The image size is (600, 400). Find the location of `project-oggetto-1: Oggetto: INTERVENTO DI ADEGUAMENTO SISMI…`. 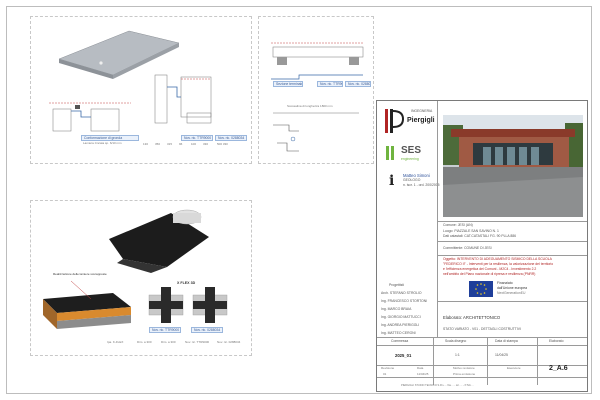

project-oggetto-1: Oggetto: INTERVENTO DI ADEGUAMENTO SISMI… is located at coordinates (497, 259).